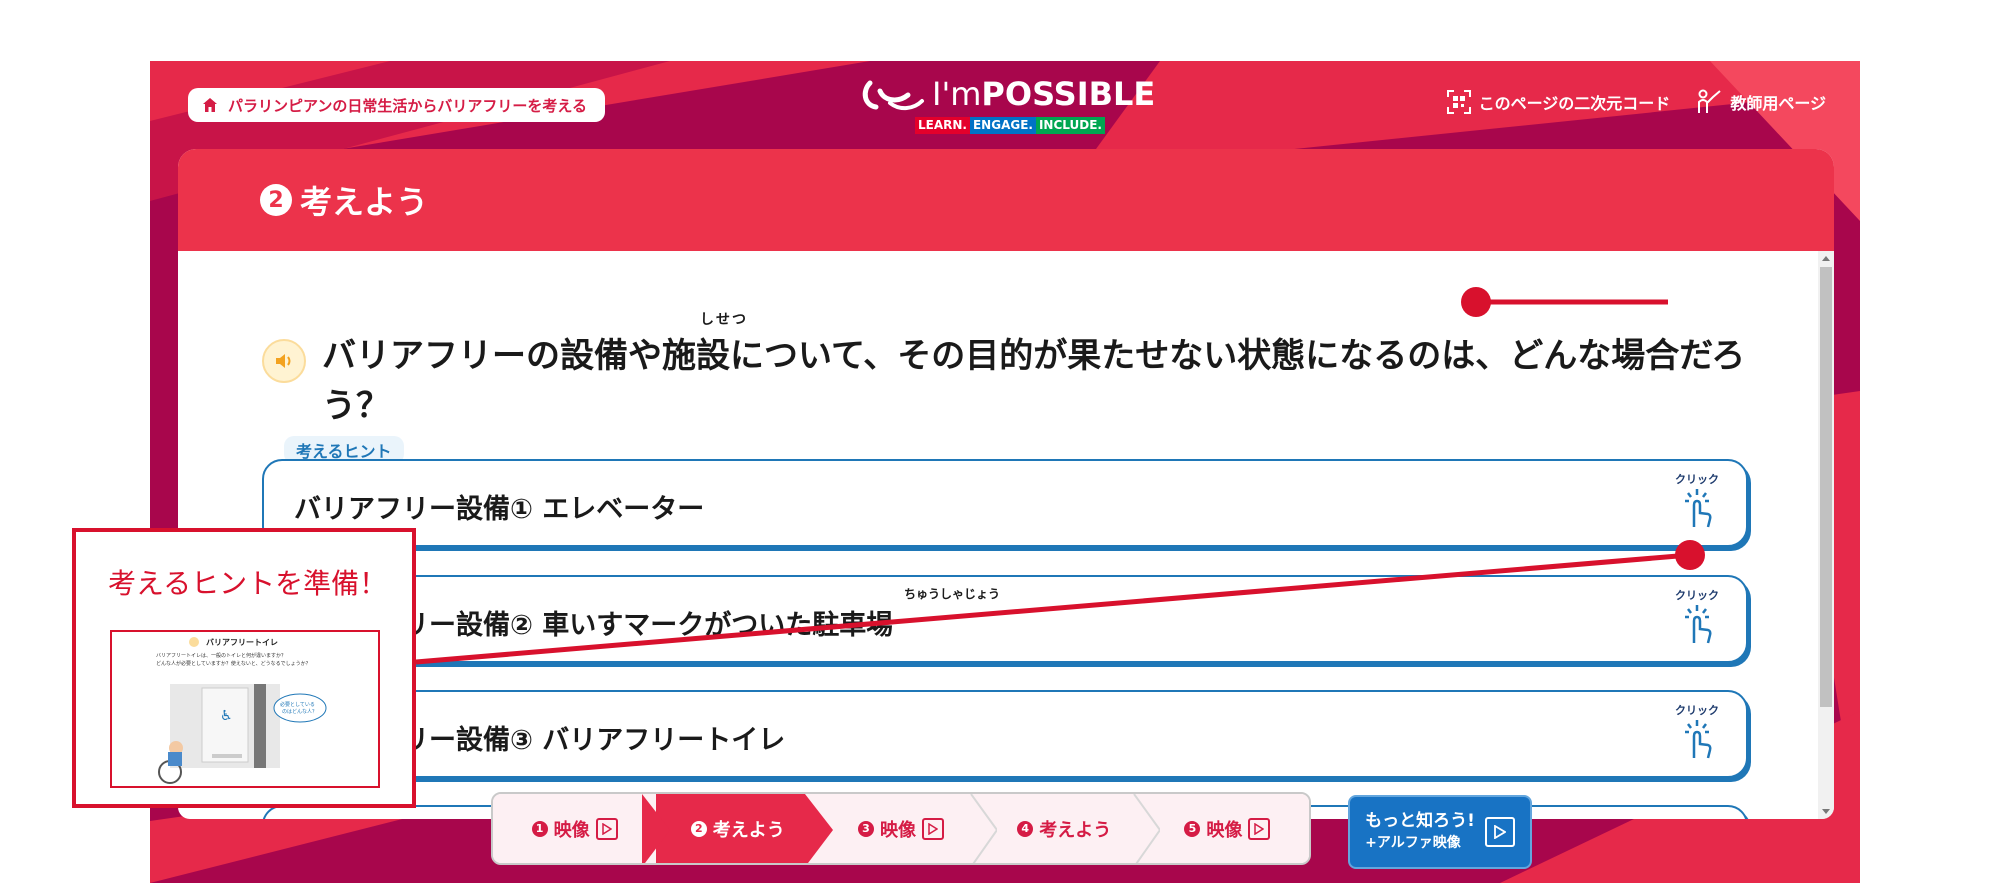 This screenshot has height=883, width=2000. I want to click on svg-text: のはどんな人？, so click(299, 711).